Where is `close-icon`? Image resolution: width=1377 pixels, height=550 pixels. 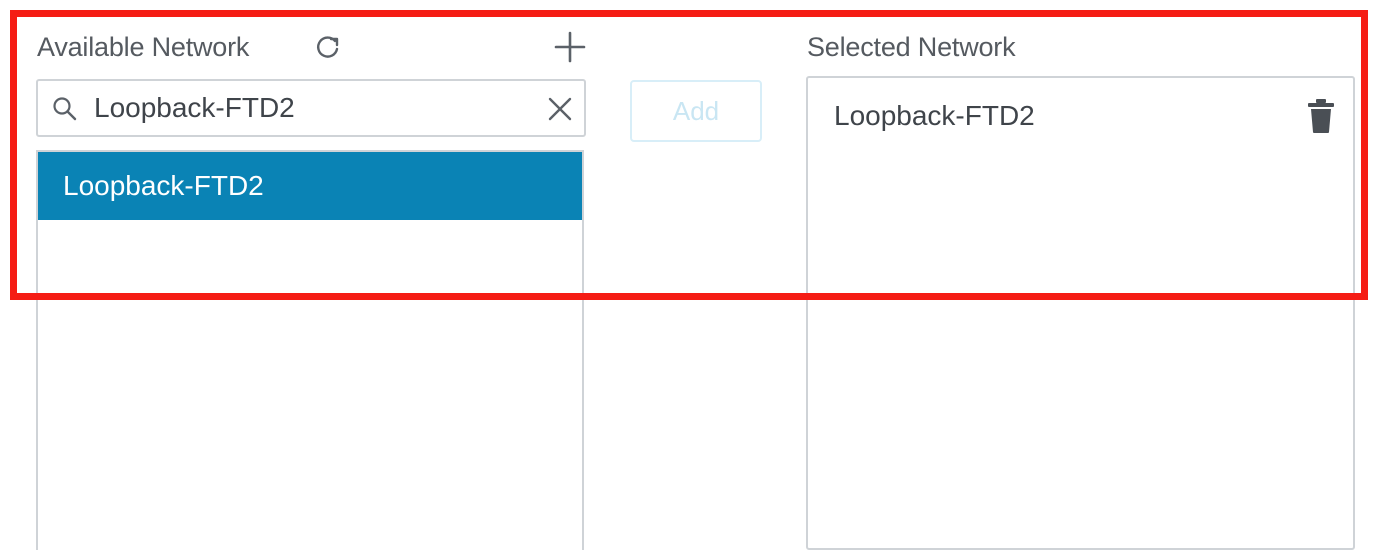 close-icon is located at coordinates (560, 109).